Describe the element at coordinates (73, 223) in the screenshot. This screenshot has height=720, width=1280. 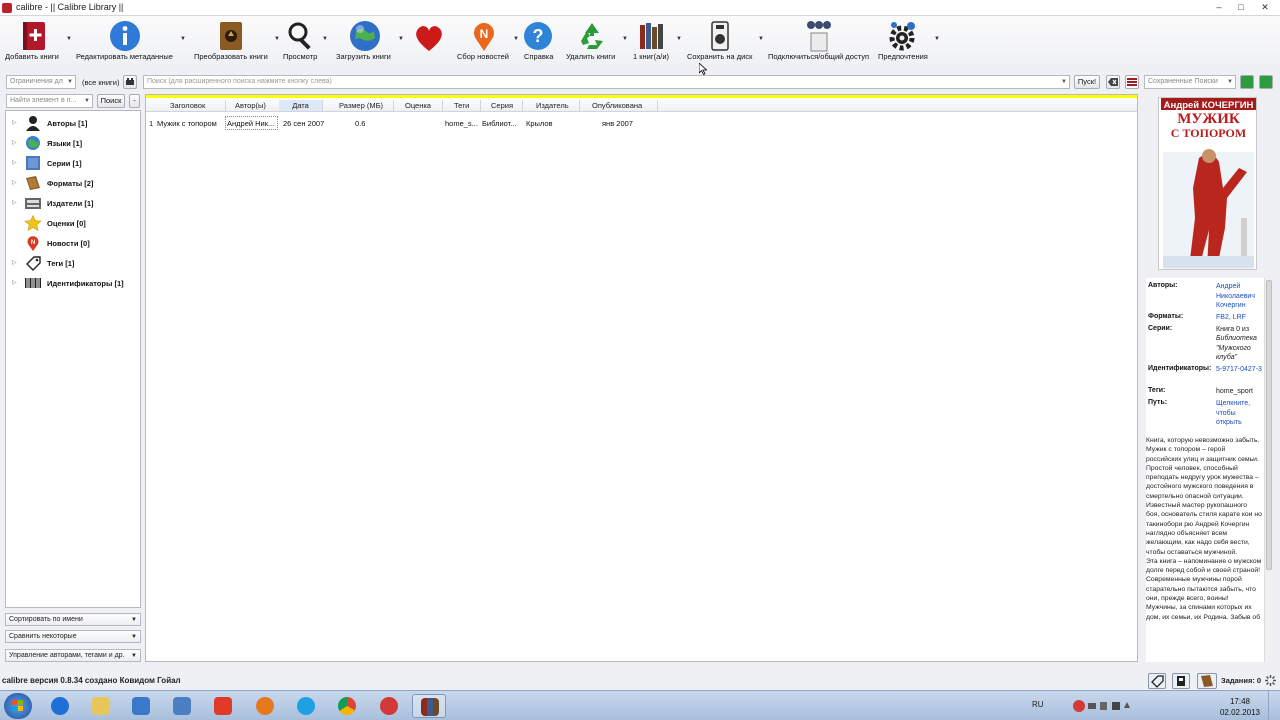
I see `tag-category-ratings: Оценки [0]` at that location.